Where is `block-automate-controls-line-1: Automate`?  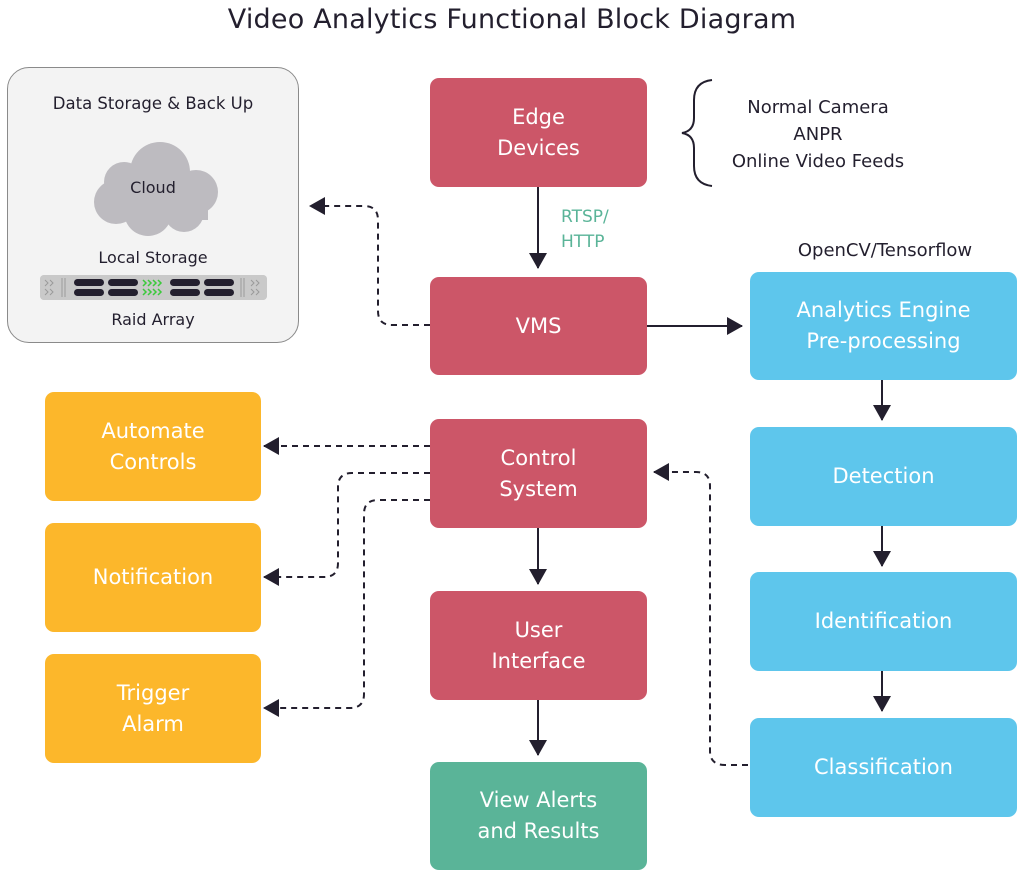 block-automate-controls-line-1: Automate is located at coordinates (153, 430).